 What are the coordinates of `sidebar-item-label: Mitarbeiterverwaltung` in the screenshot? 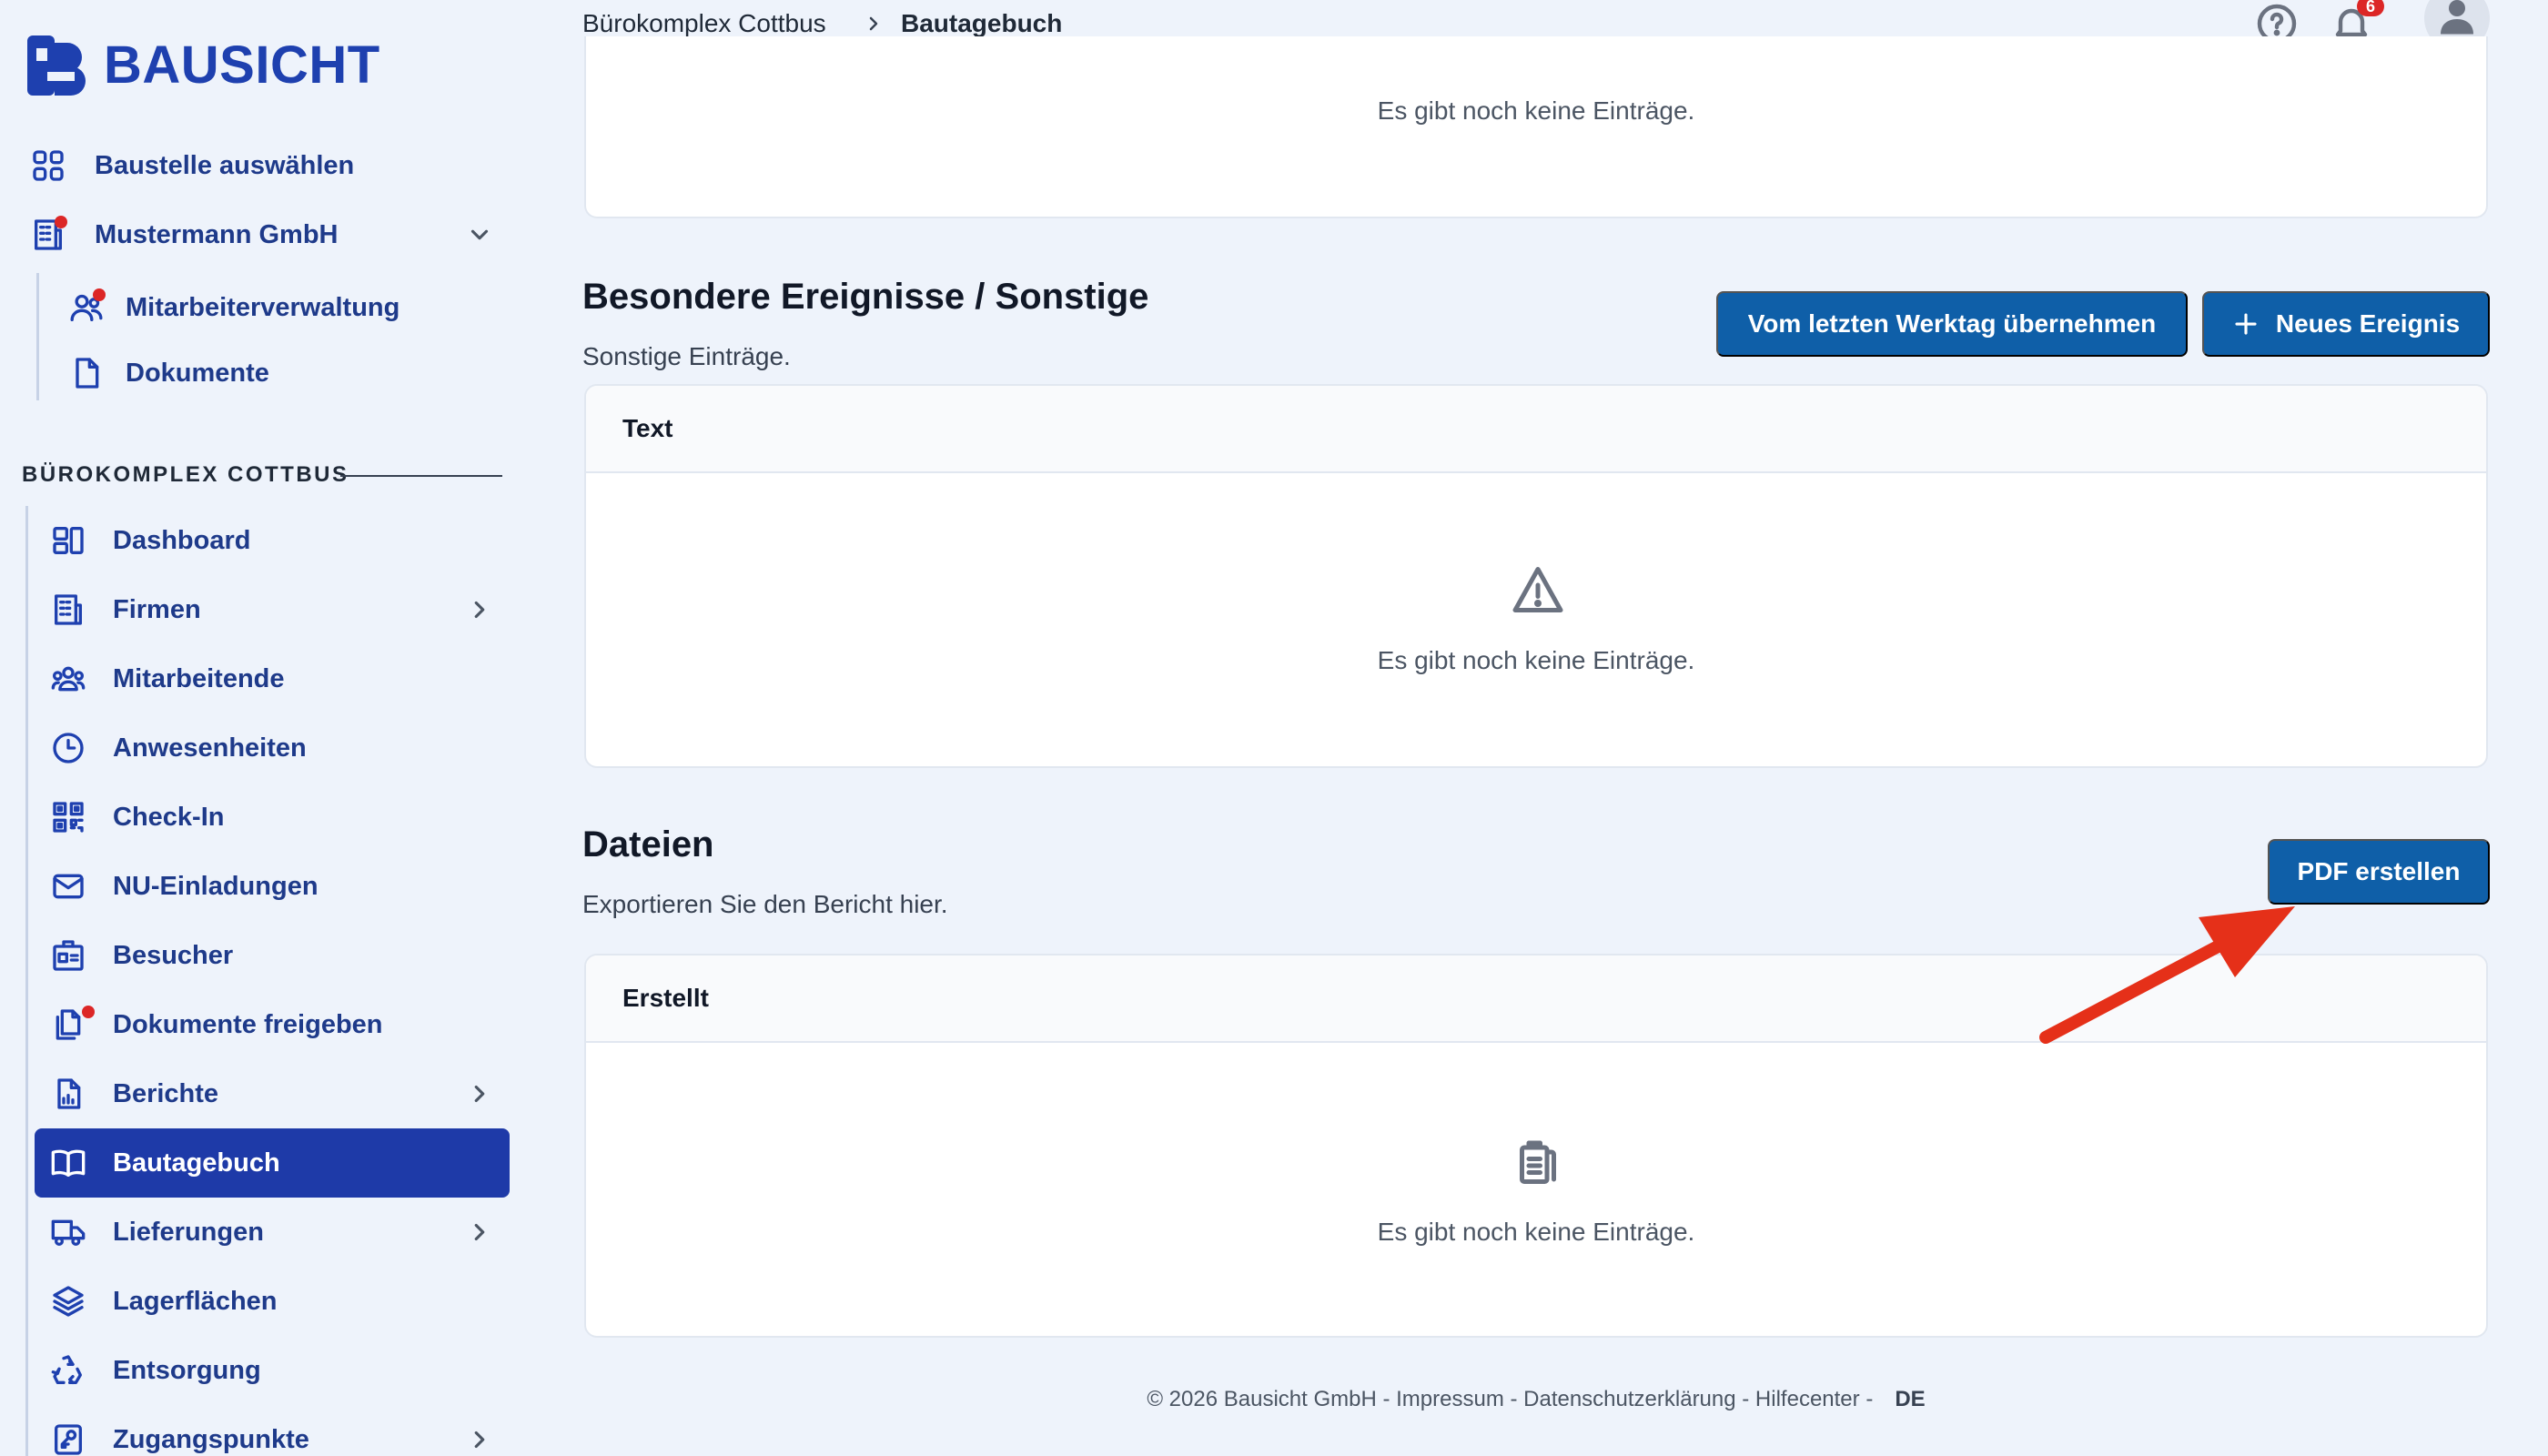 It's located at (263, 307).